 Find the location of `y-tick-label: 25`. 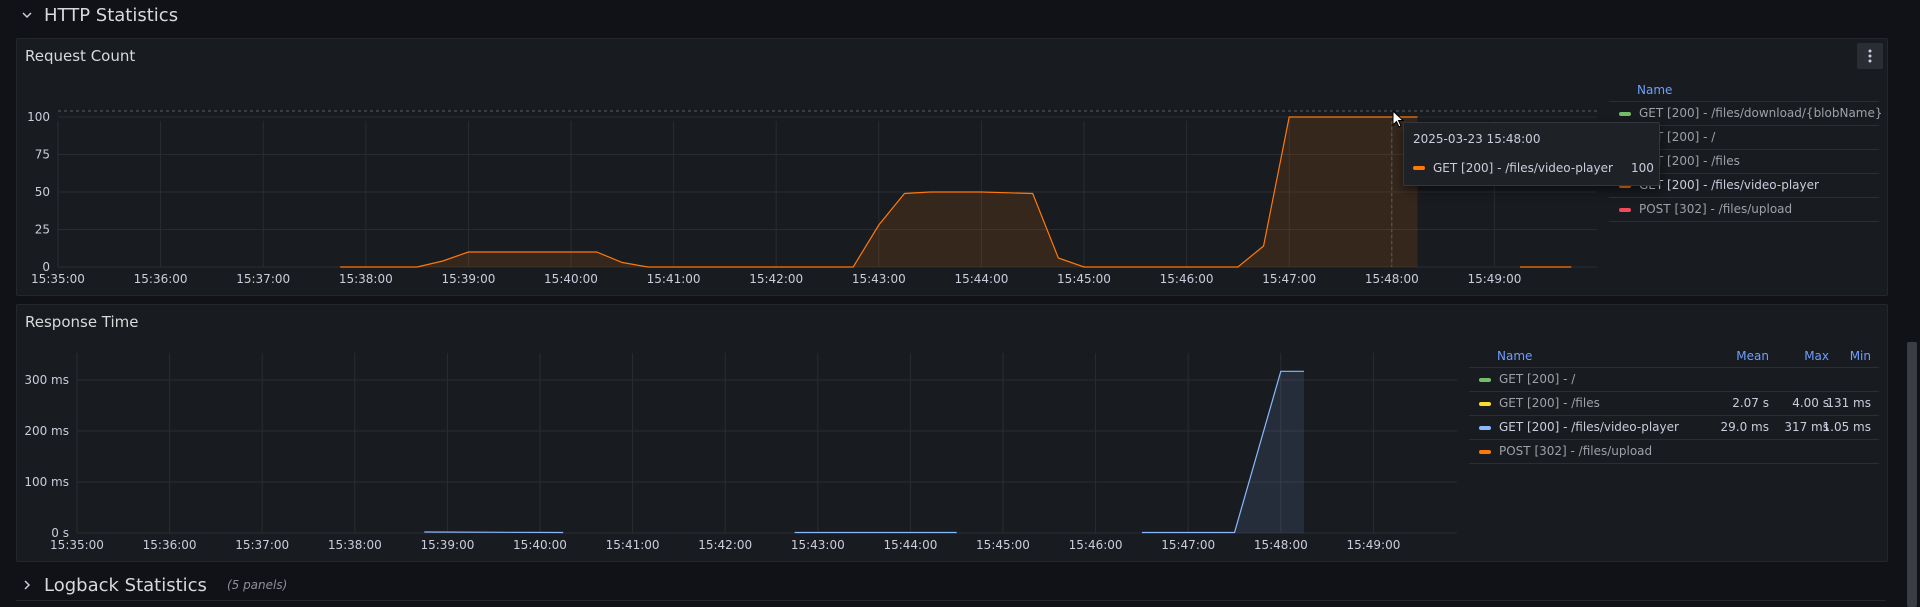

y-tick-label: 25 is located at coordinates (42, 230).